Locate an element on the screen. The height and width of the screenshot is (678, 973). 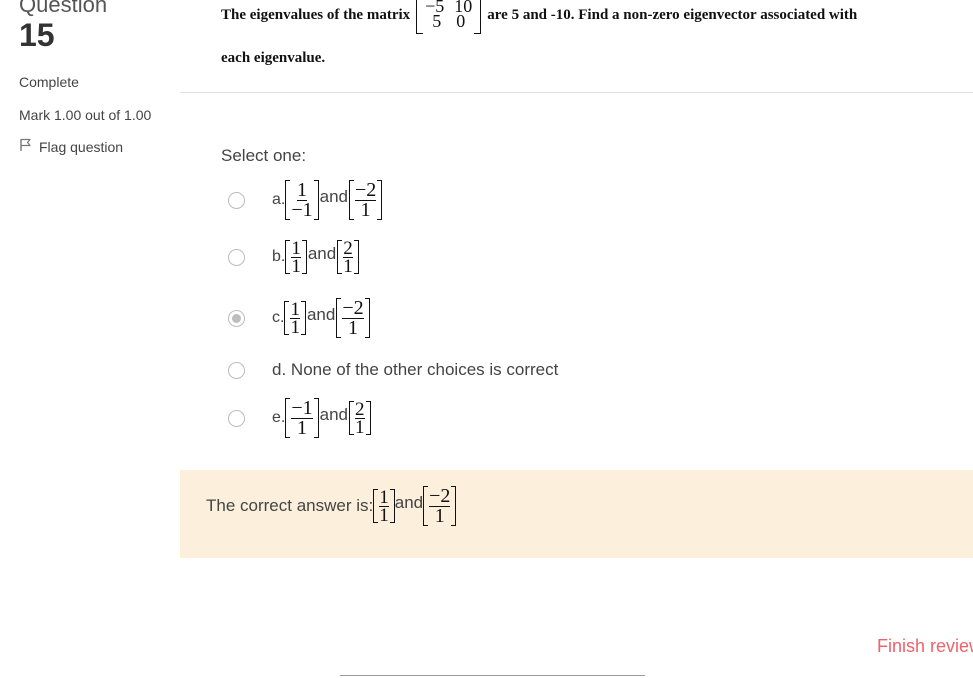
option-letter: e. is located at coordinates (279, 417).